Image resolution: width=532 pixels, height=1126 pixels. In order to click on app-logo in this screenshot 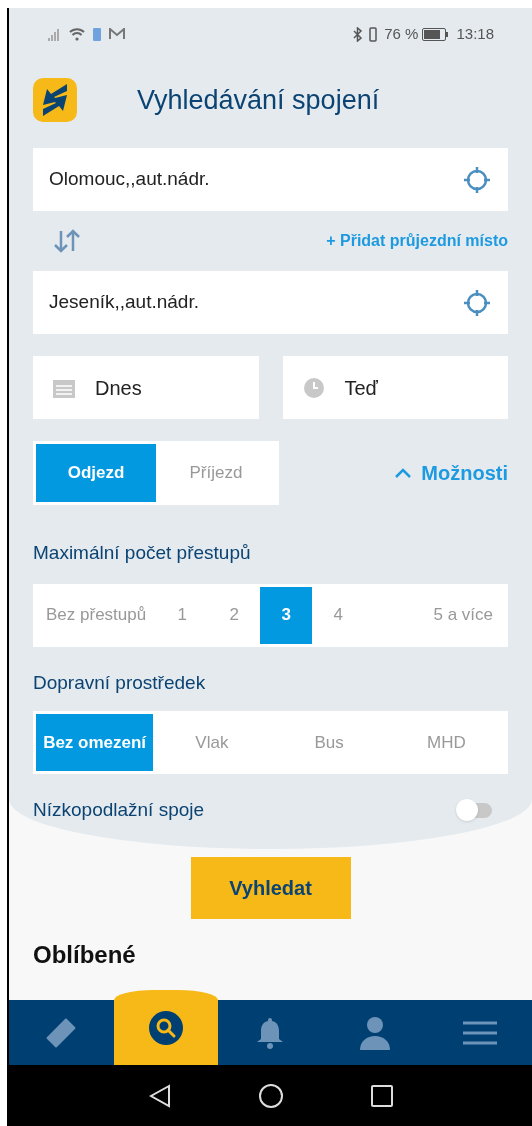, I will do `click(55, 100)`.